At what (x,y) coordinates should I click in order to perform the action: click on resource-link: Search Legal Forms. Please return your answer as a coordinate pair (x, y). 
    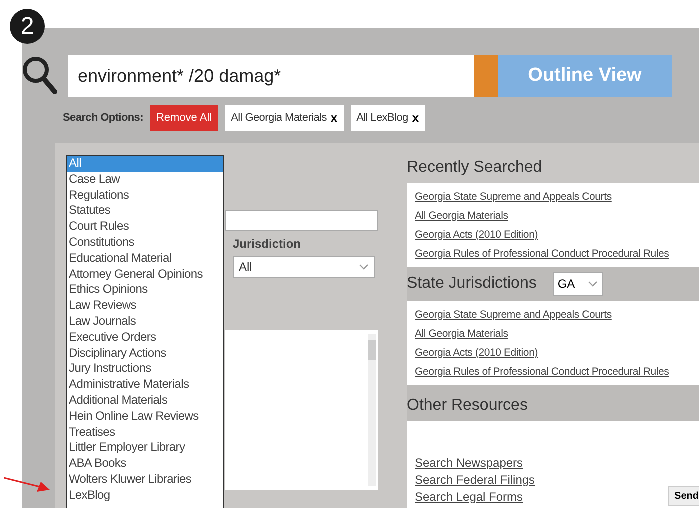
    Looking at the image, I should click on (475, 497).